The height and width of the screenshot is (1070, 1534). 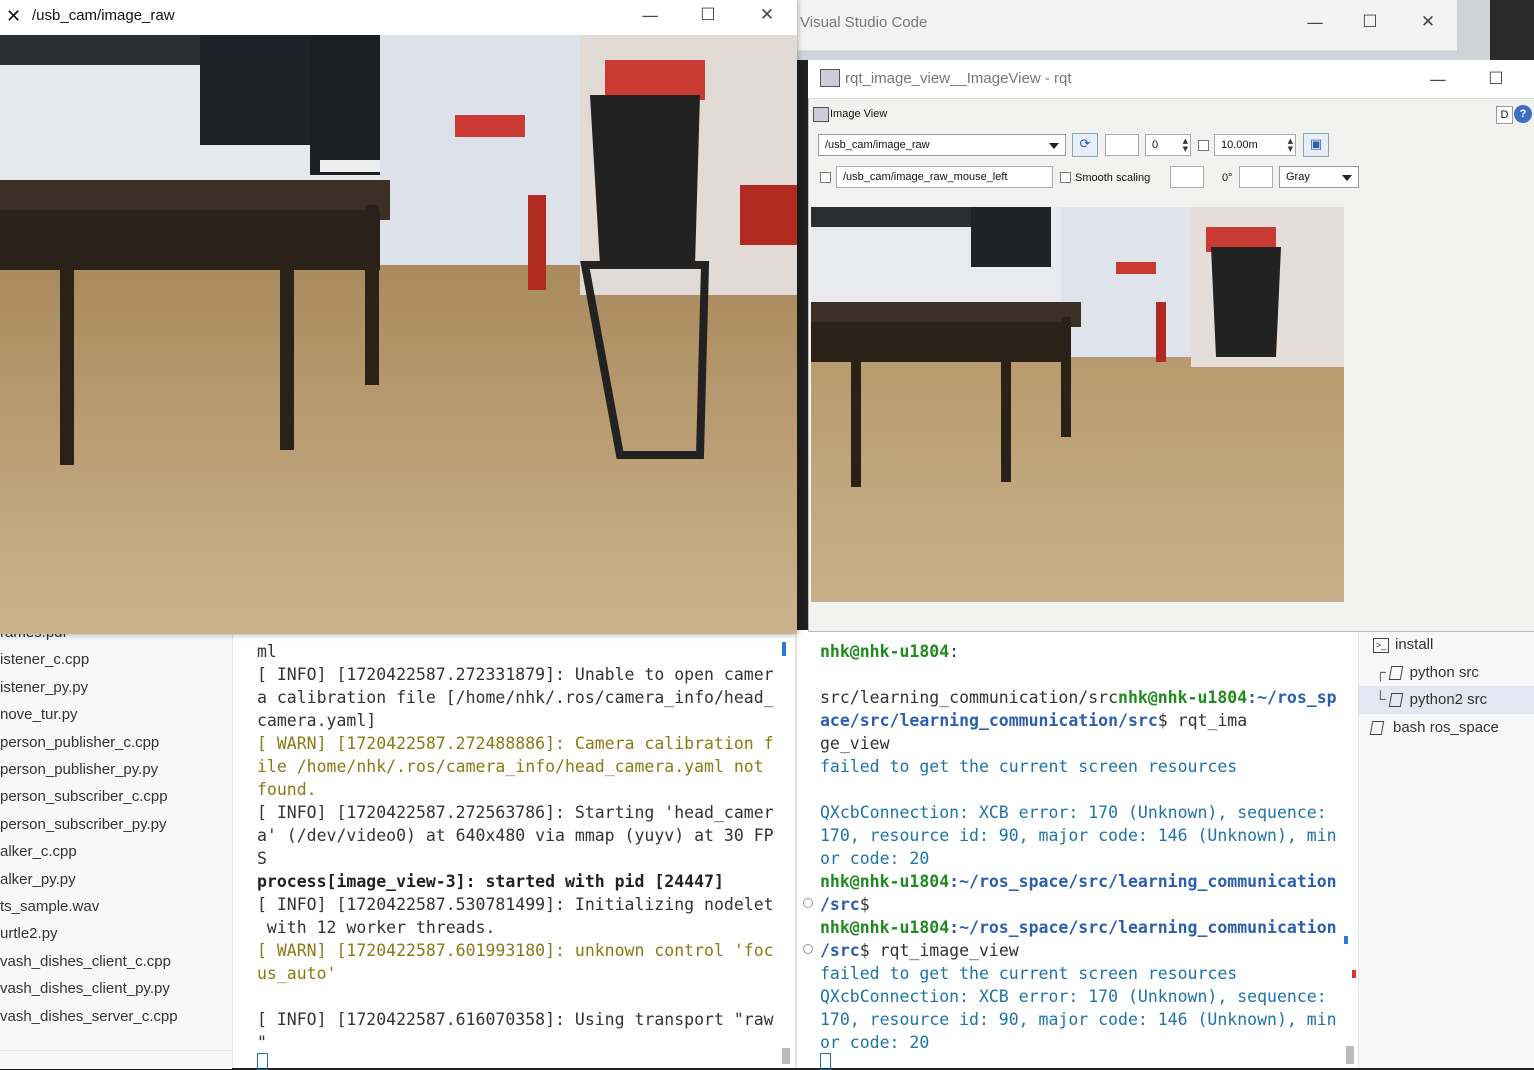 I want to click on explorer-file-item: vash_dishes_client_py.py, so click(x=85, y=988).